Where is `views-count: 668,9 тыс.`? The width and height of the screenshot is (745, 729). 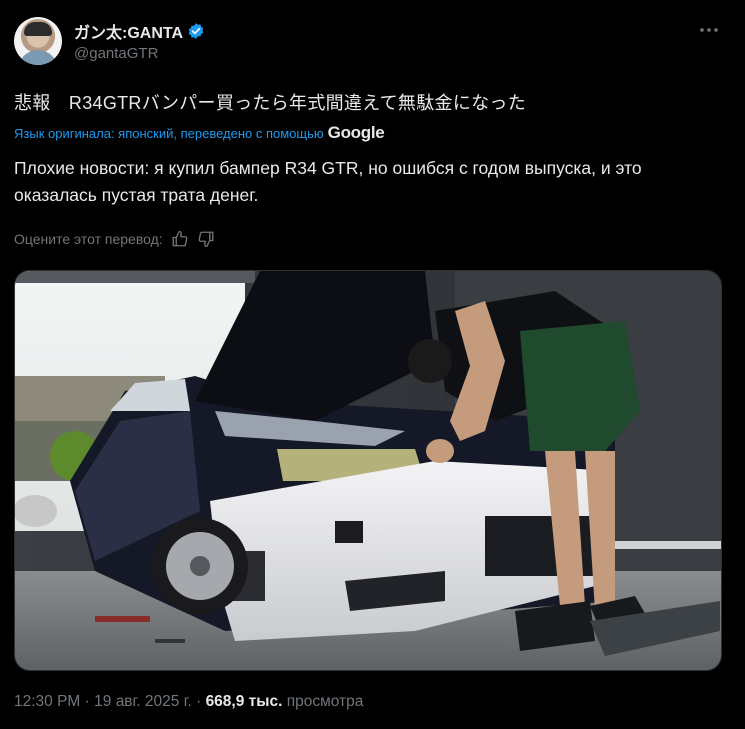 views-count: 668,9 тыс. is located at coordinates (244, 701).